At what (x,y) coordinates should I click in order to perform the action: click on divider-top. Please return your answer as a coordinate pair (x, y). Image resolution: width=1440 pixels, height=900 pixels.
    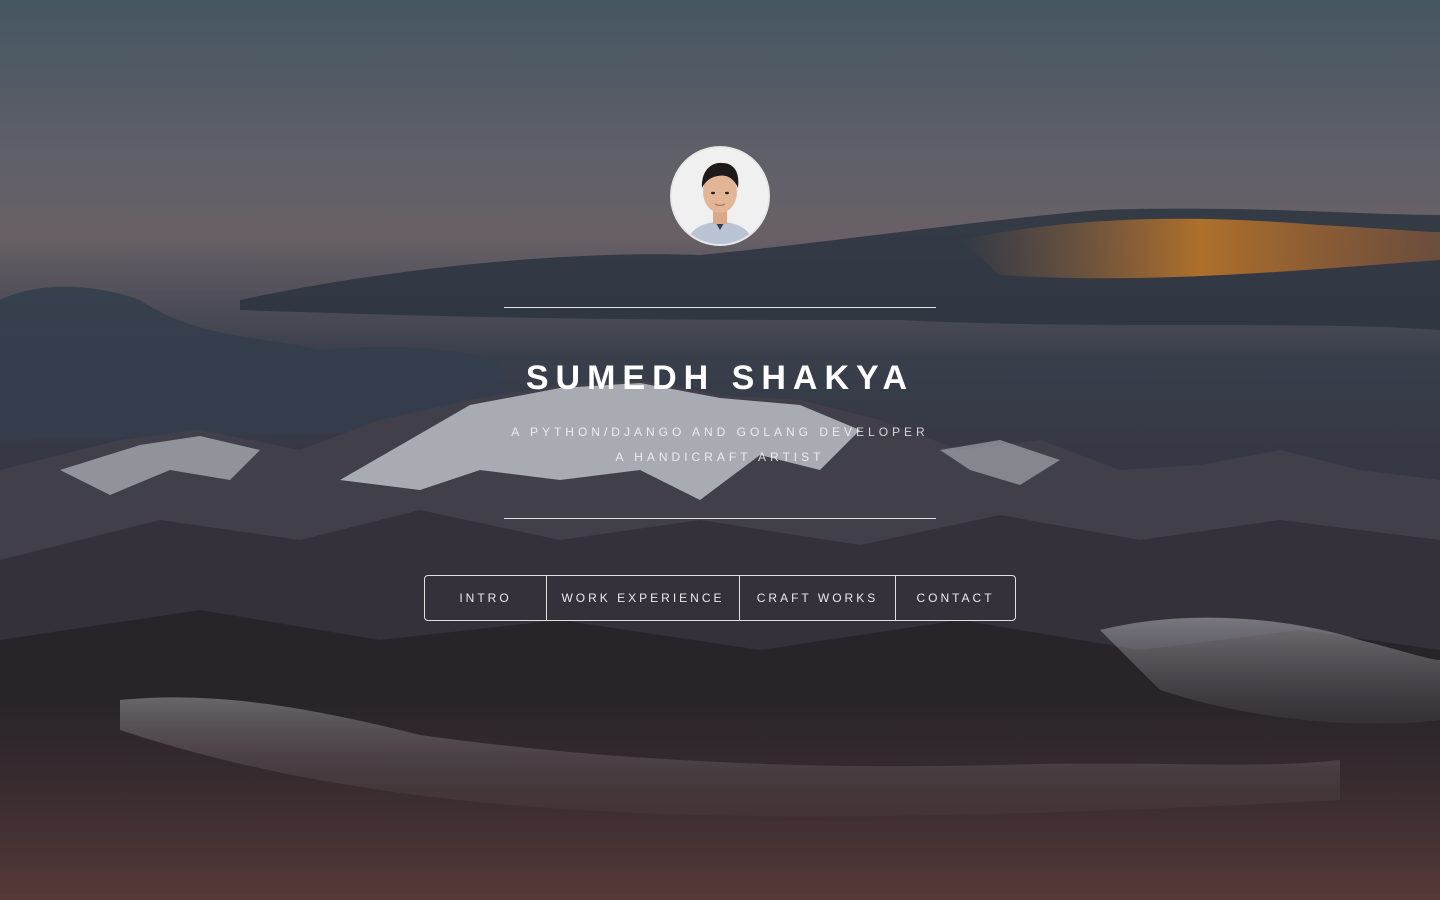
    Looking at the image, I should click on (720, 307).